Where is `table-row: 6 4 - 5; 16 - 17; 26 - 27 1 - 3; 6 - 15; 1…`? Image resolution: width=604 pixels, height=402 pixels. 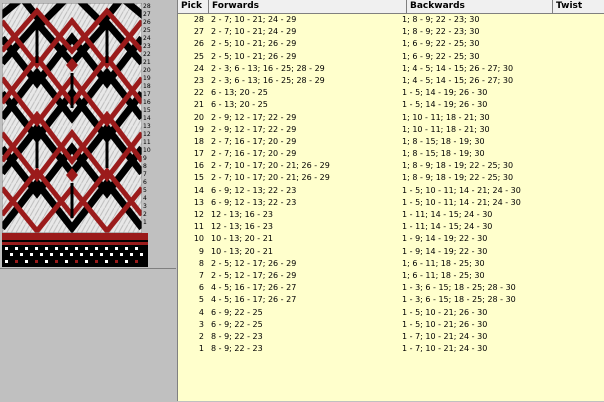 table-row: 6 4 - 5; 16 - 17; 26 - 27 1 - 3; 6 - 15; 1… is located at coordinates (391, 288).